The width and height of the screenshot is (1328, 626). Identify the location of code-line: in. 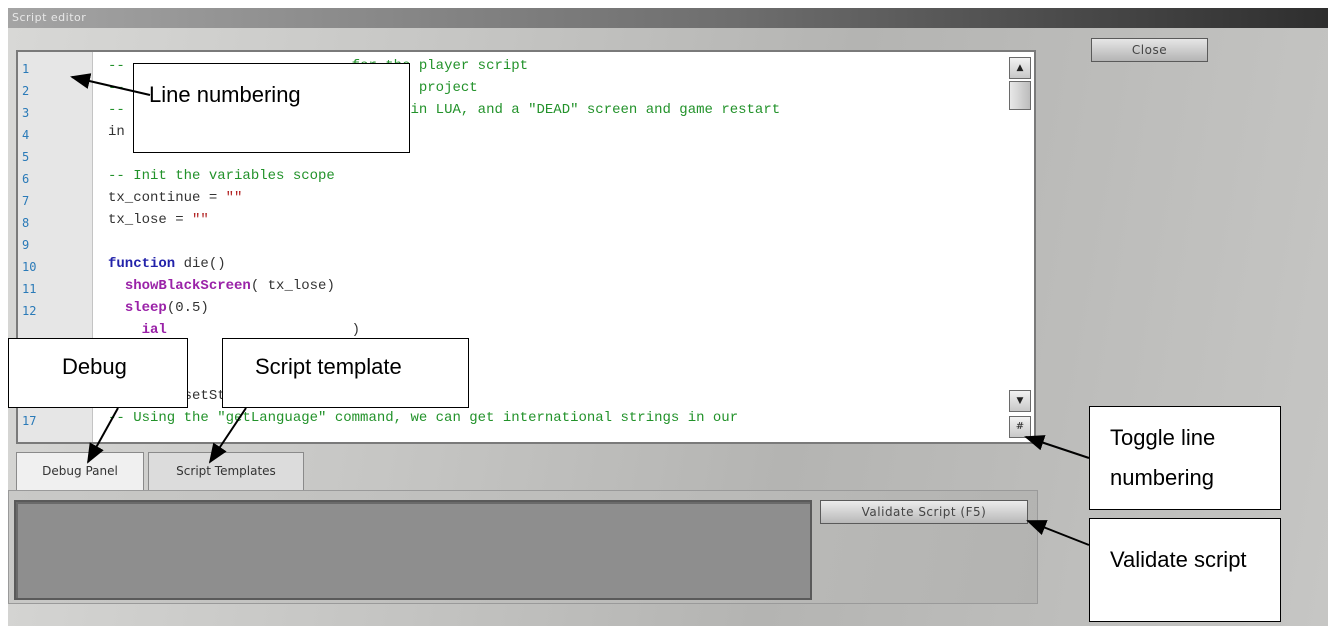
(116, 132).